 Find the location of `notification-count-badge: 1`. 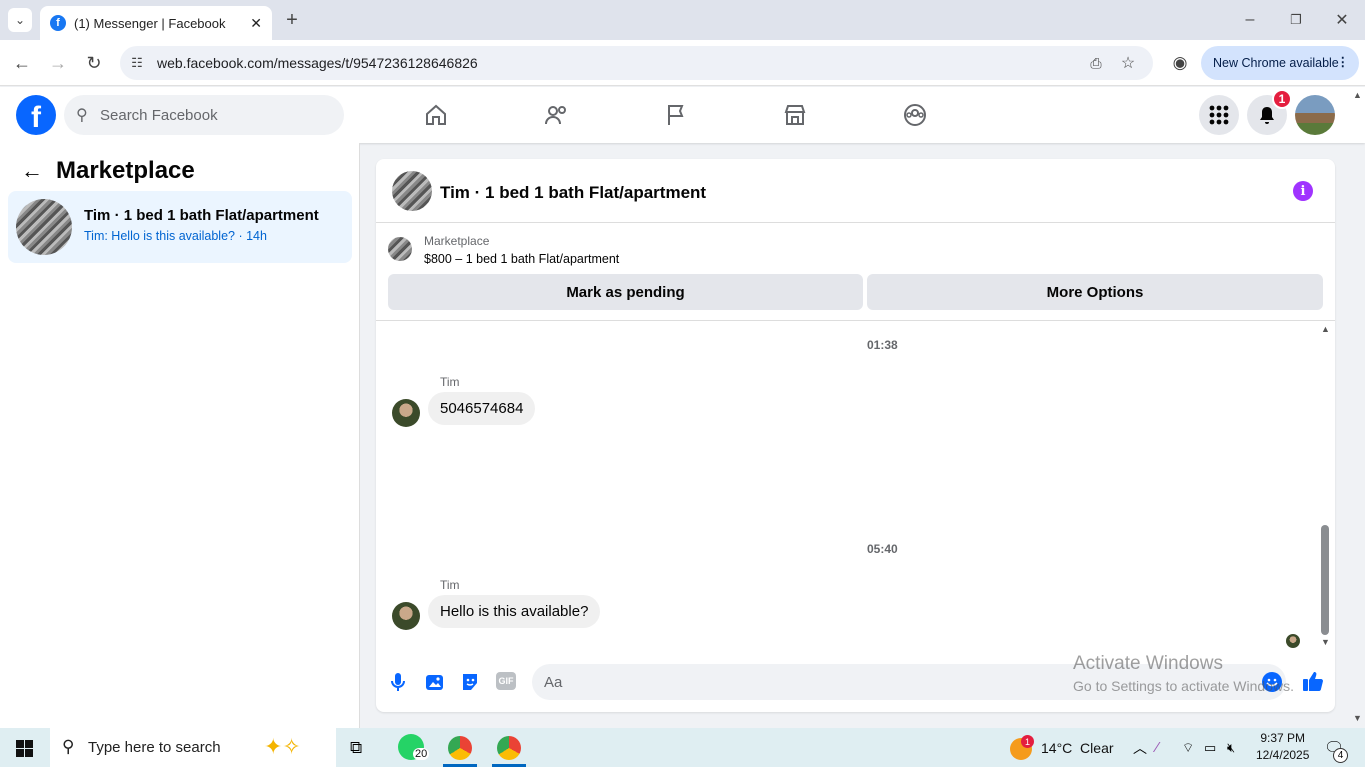

notification-count-badge: 1 is located at coordinates (1282, 99).